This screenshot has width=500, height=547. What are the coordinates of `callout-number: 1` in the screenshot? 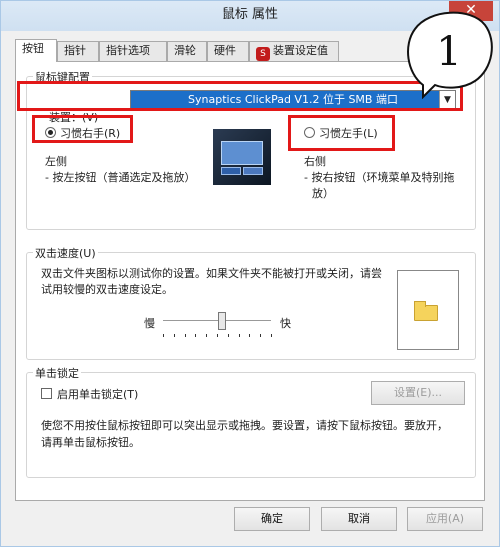 It's located at (448, 52).